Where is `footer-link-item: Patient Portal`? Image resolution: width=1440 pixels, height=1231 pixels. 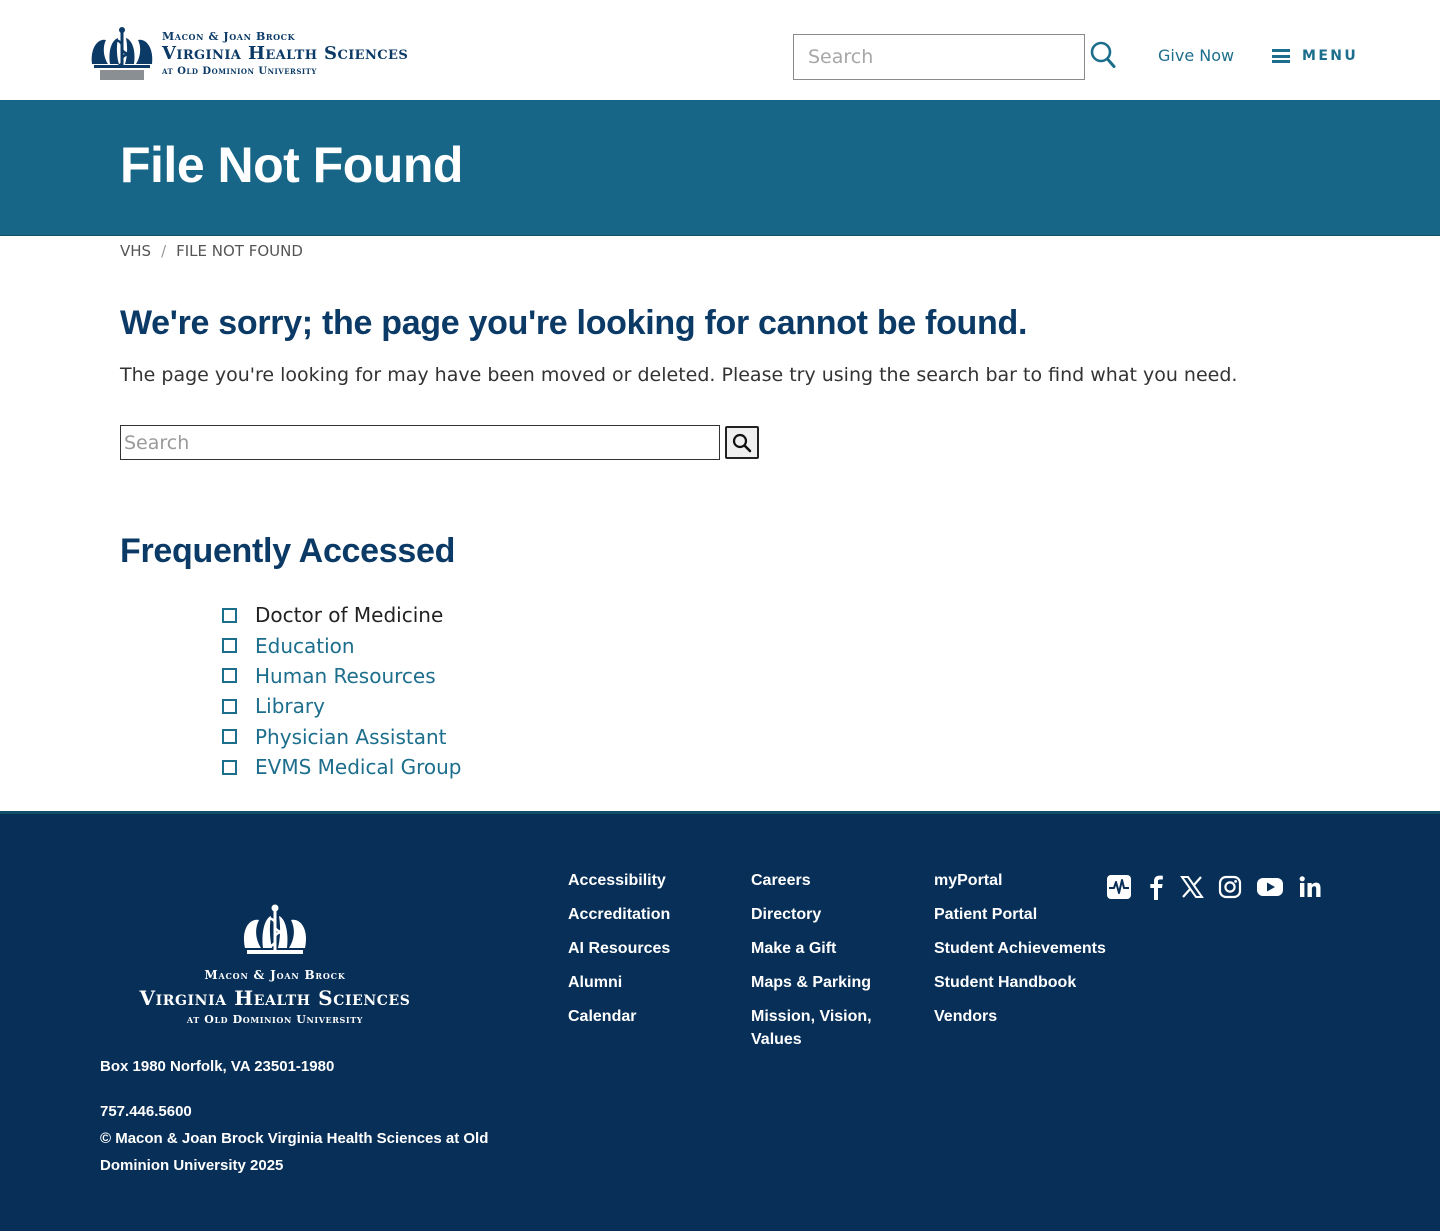 footer-link-item: Patient Portal is located at coordinates (1020, 914).